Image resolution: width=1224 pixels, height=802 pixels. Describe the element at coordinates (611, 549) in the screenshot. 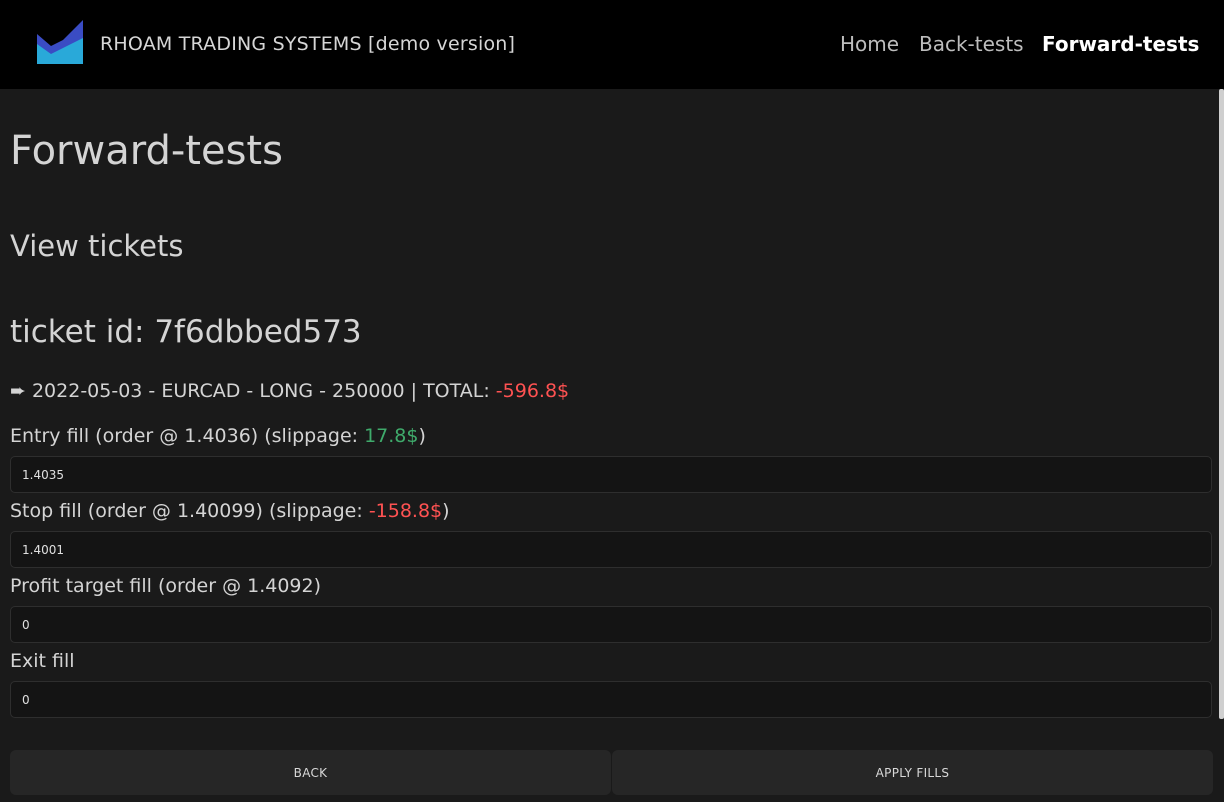

I see `stop-fill-input` at that location.